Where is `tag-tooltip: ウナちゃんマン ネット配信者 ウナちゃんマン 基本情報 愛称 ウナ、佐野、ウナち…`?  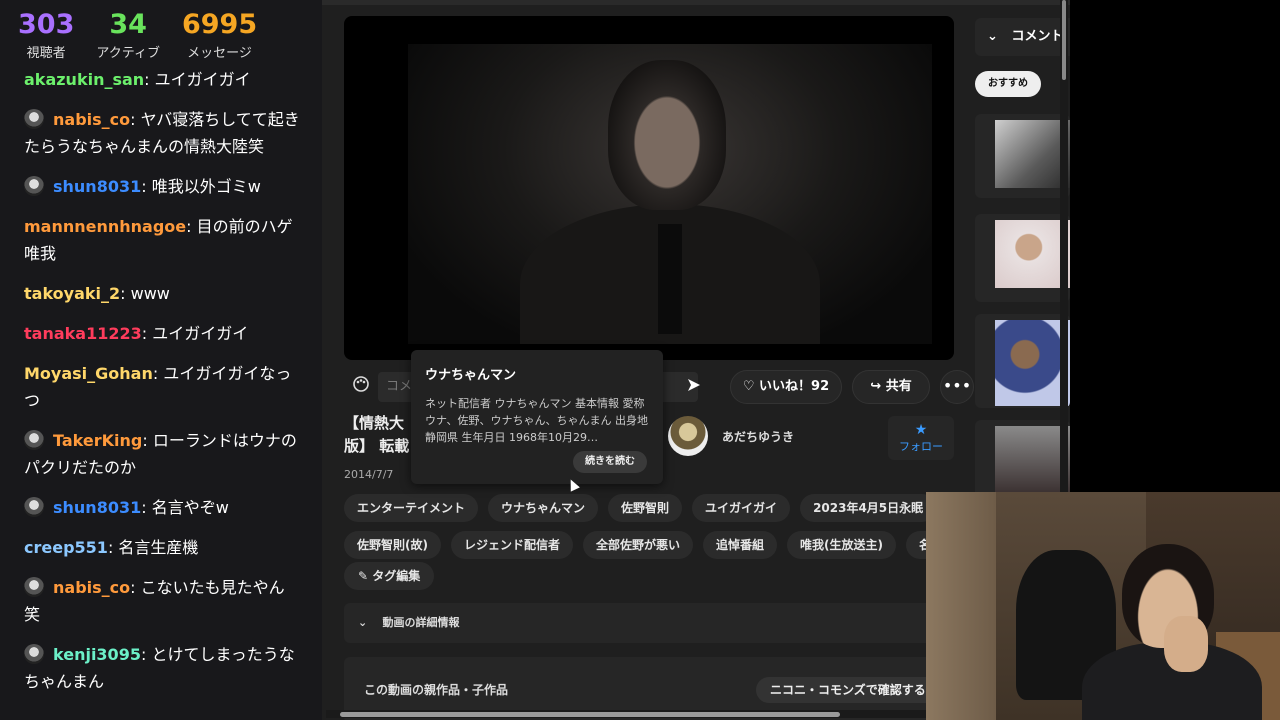
tag-tooltip: ウナちゃんマン ネット配信者 ウナちゃんマン 基本情報 愛称 ウナ、佐野、ウナち… is located at coordinates (537, 417).